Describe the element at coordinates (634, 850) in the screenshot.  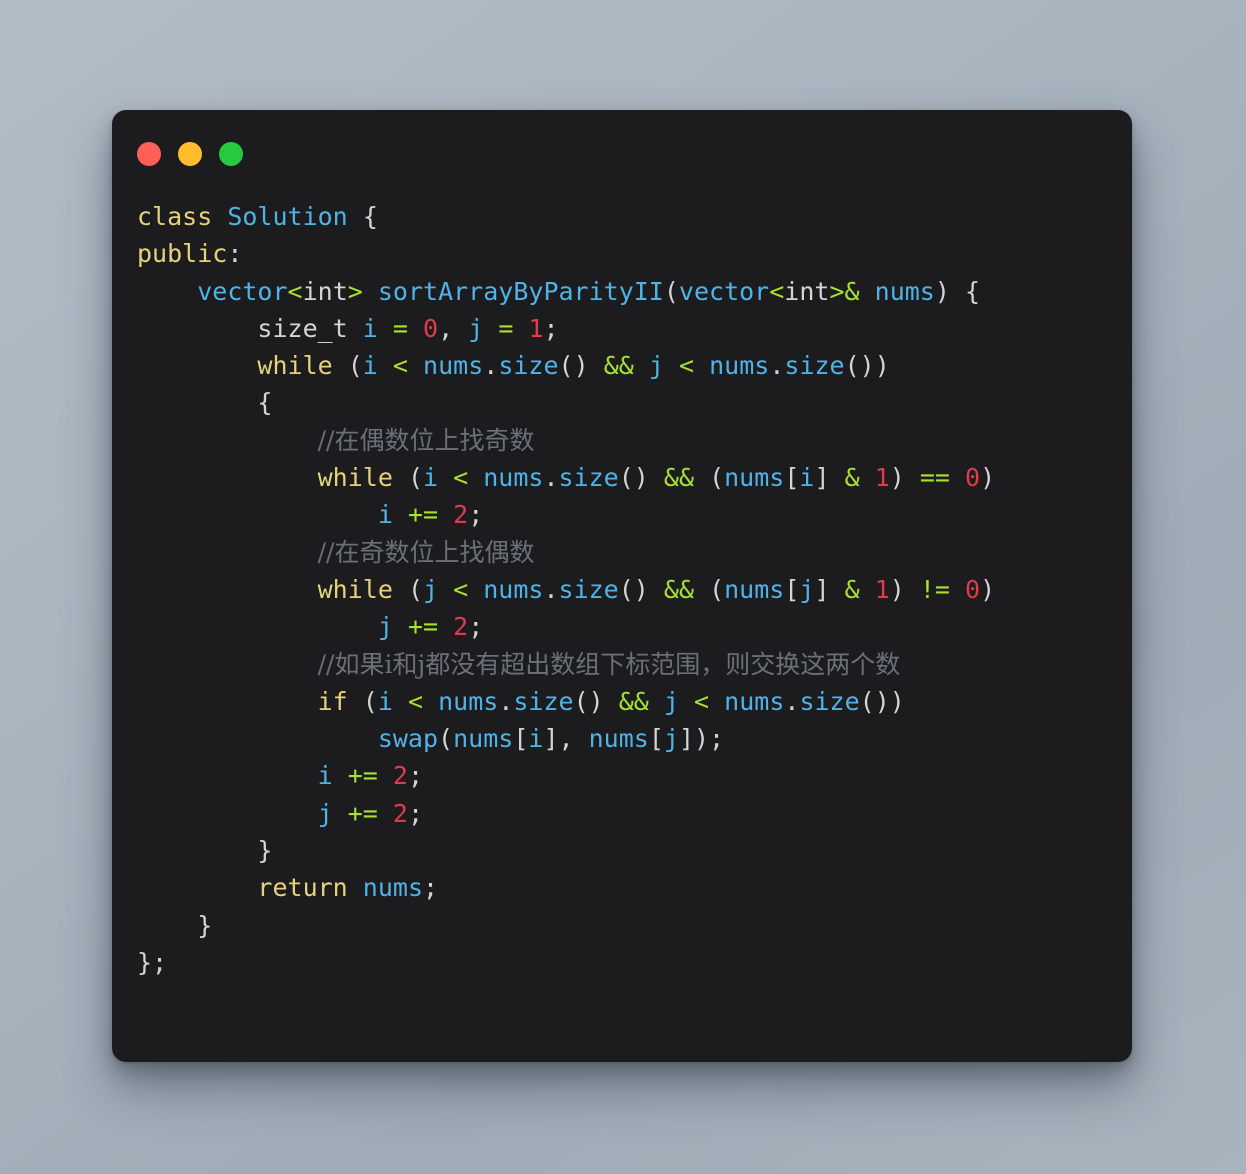
I see `code-line: }` at that location.